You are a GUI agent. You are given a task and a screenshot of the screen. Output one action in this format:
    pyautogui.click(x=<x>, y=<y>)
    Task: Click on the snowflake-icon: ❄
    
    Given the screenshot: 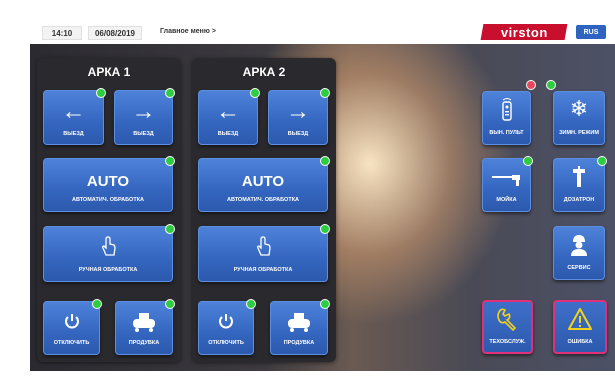 What is the action you would take?
    pyautogui.click(x=579, y=108)
    